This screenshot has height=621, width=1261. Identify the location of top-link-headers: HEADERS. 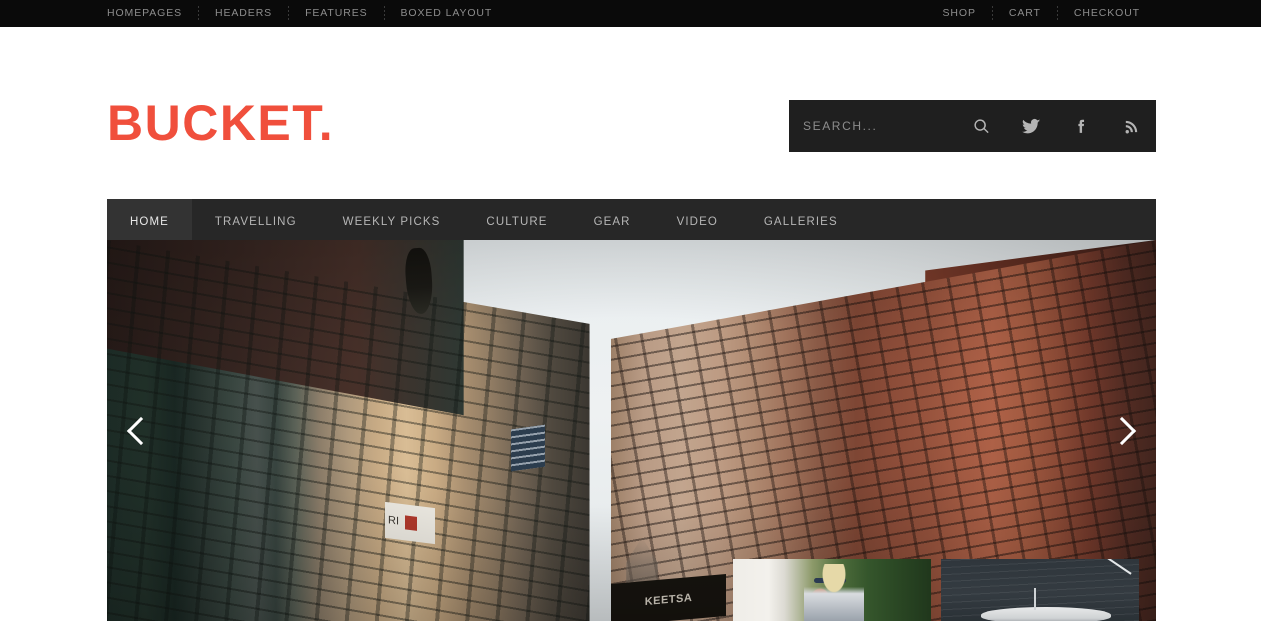
(243, 13).